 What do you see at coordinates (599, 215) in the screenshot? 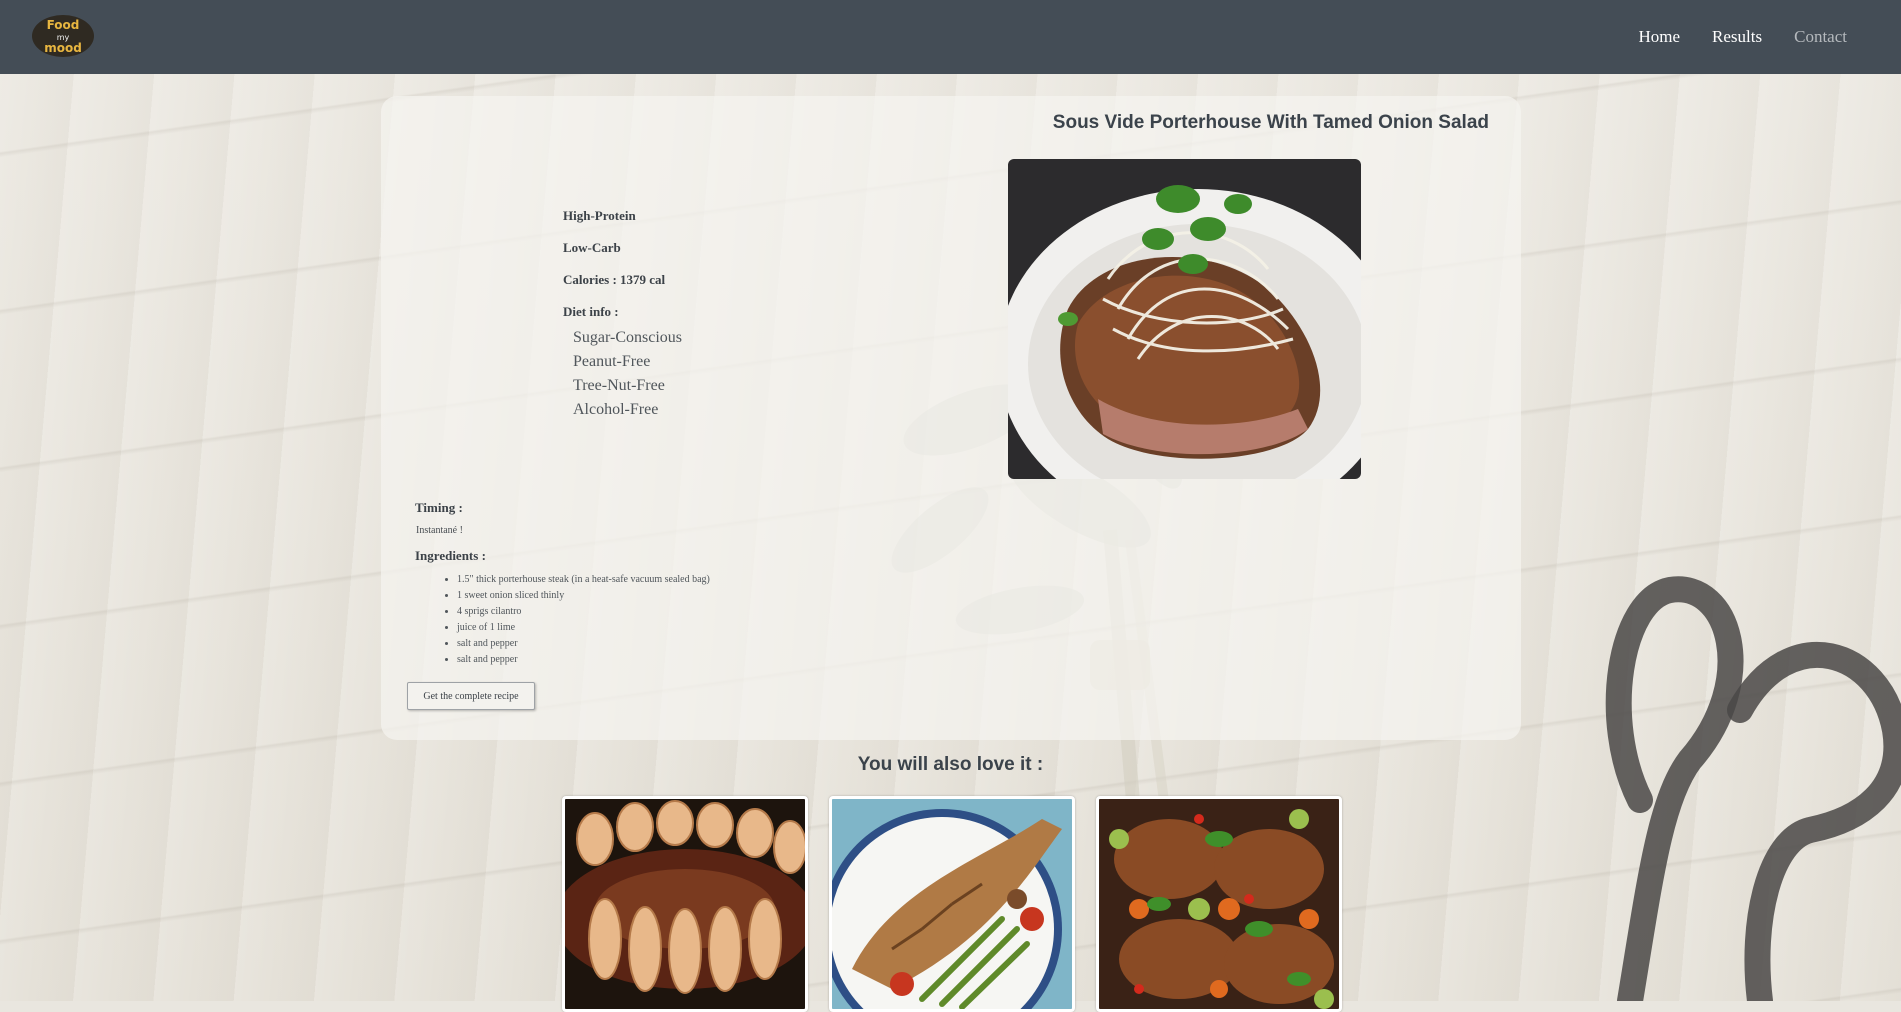
I see `tag-high-protein: High-Protein` at bounding box center [599, 215].